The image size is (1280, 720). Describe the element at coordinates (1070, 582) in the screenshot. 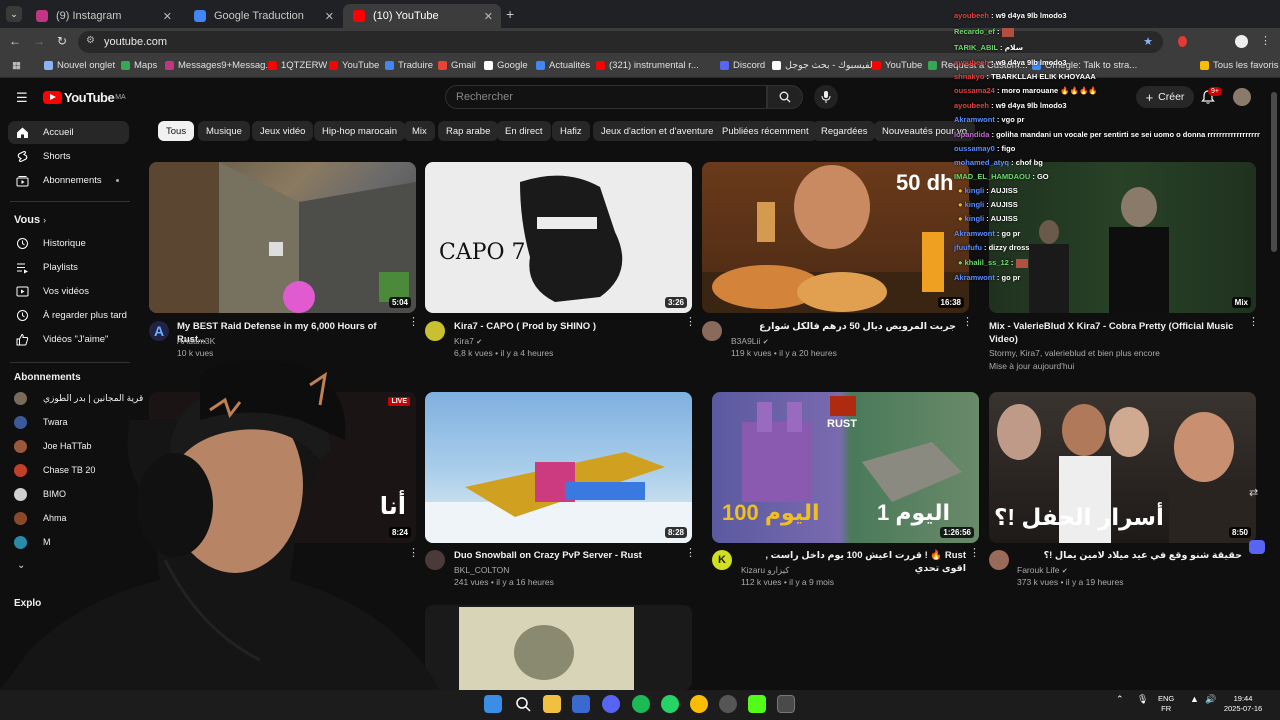

I see `video-meta: 373 k vues • il y a 19 heures` at that location.